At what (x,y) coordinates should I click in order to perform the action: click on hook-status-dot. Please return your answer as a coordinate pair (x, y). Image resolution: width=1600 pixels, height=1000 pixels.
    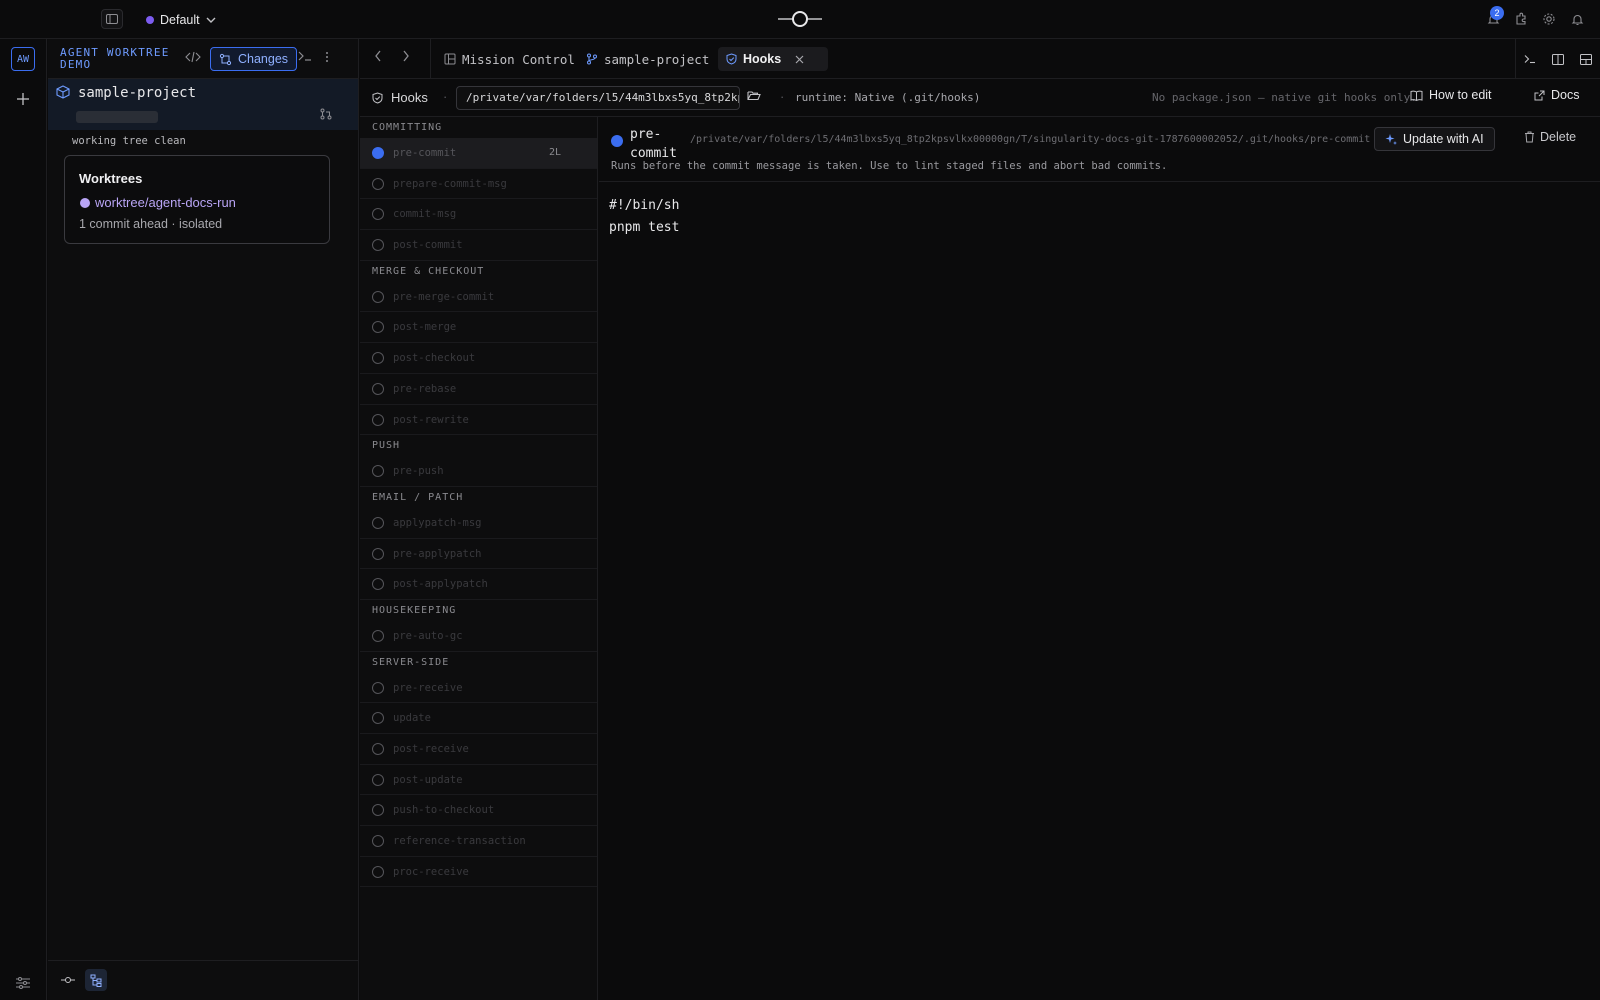
    Looking at the image, I should click on (617, 141).